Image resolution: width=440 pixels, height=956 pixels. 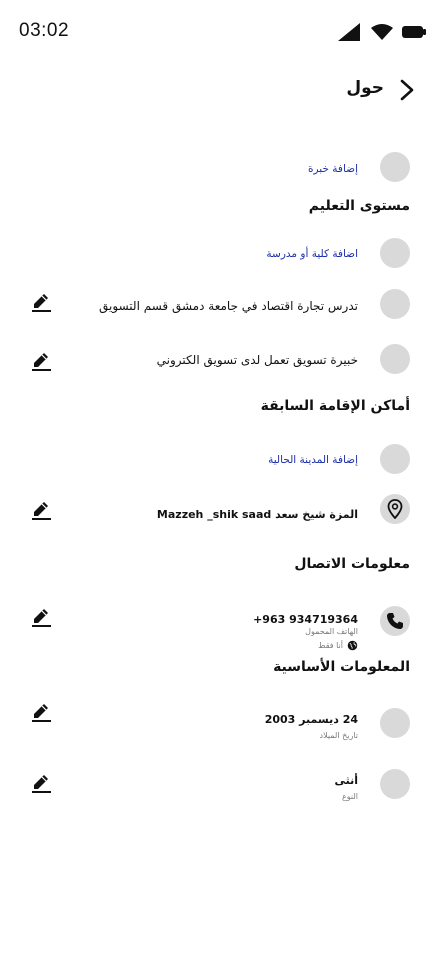 What do you see at coordinates (339, 735) in the screenshot?
I see `birthday-label: تاريخ الميلاد` at bounding box center [339, 735].